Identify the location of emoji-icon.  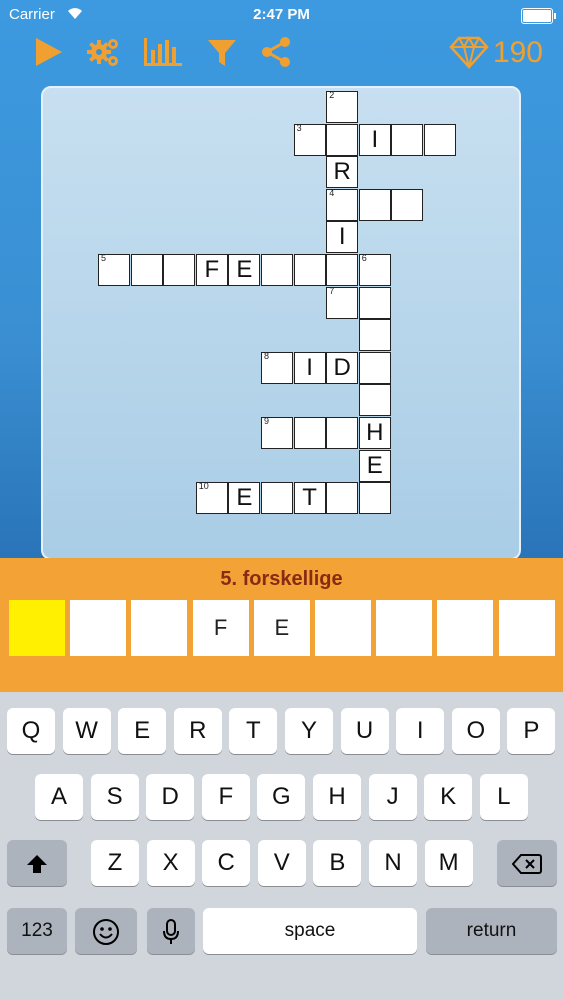
(106, 931).